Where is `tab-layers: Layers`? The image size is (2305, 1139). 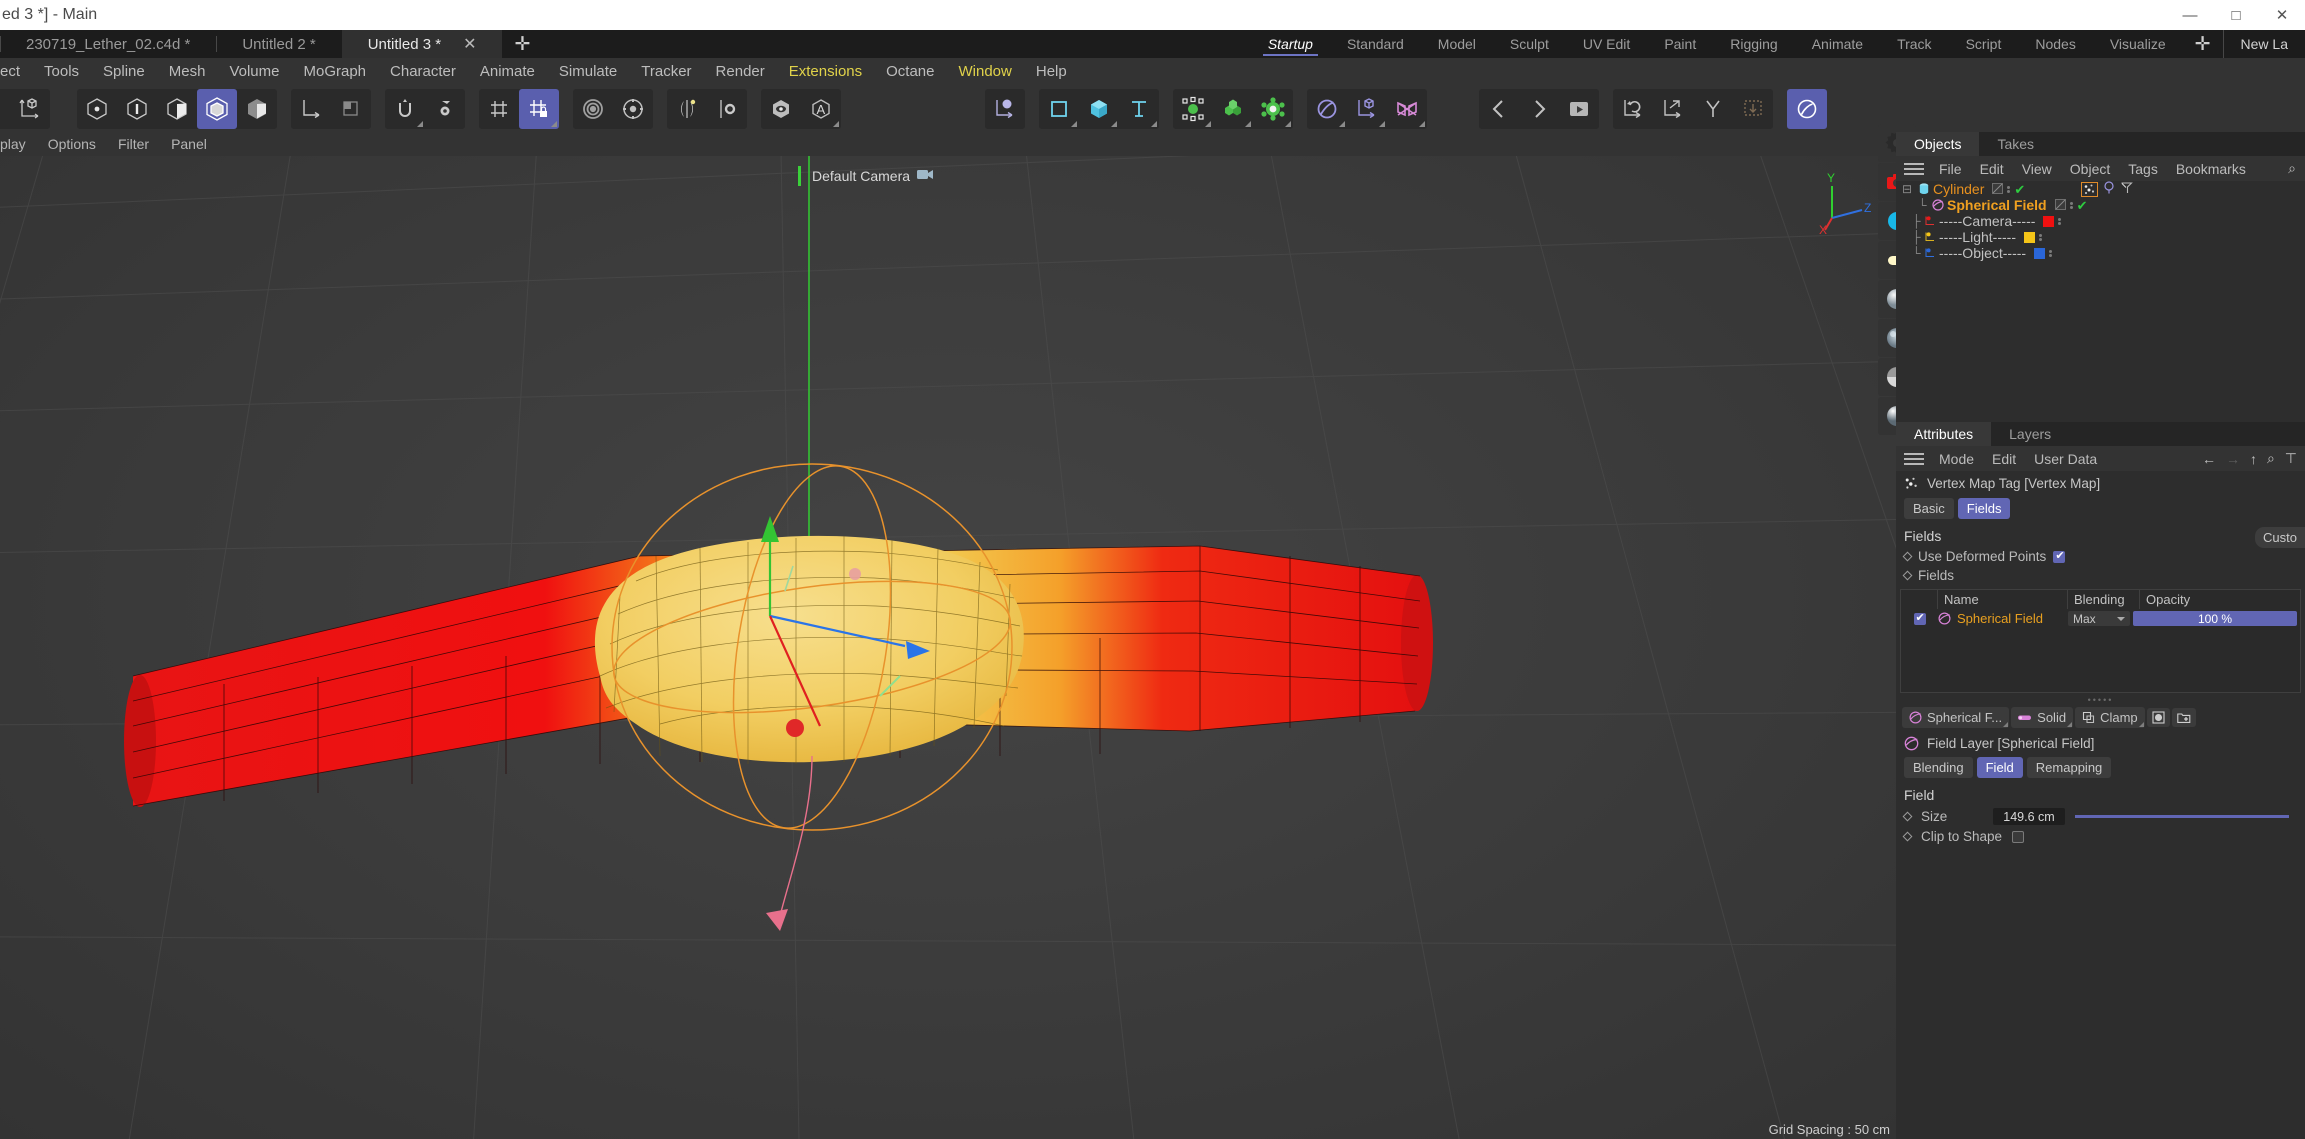
tab-layers: Layers is located at coordinates (2030, 434).